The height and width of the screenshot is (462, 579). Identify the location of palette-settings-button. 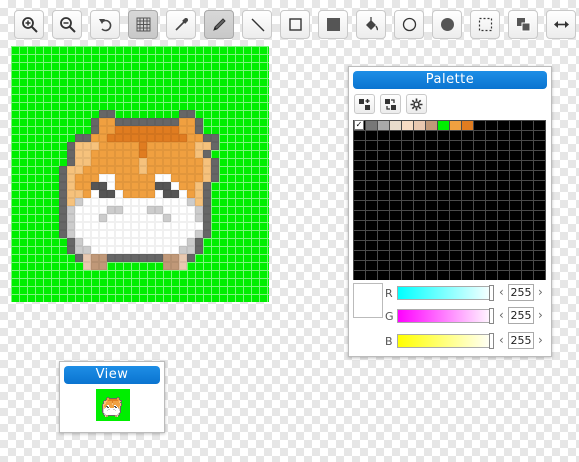
(416, 104).